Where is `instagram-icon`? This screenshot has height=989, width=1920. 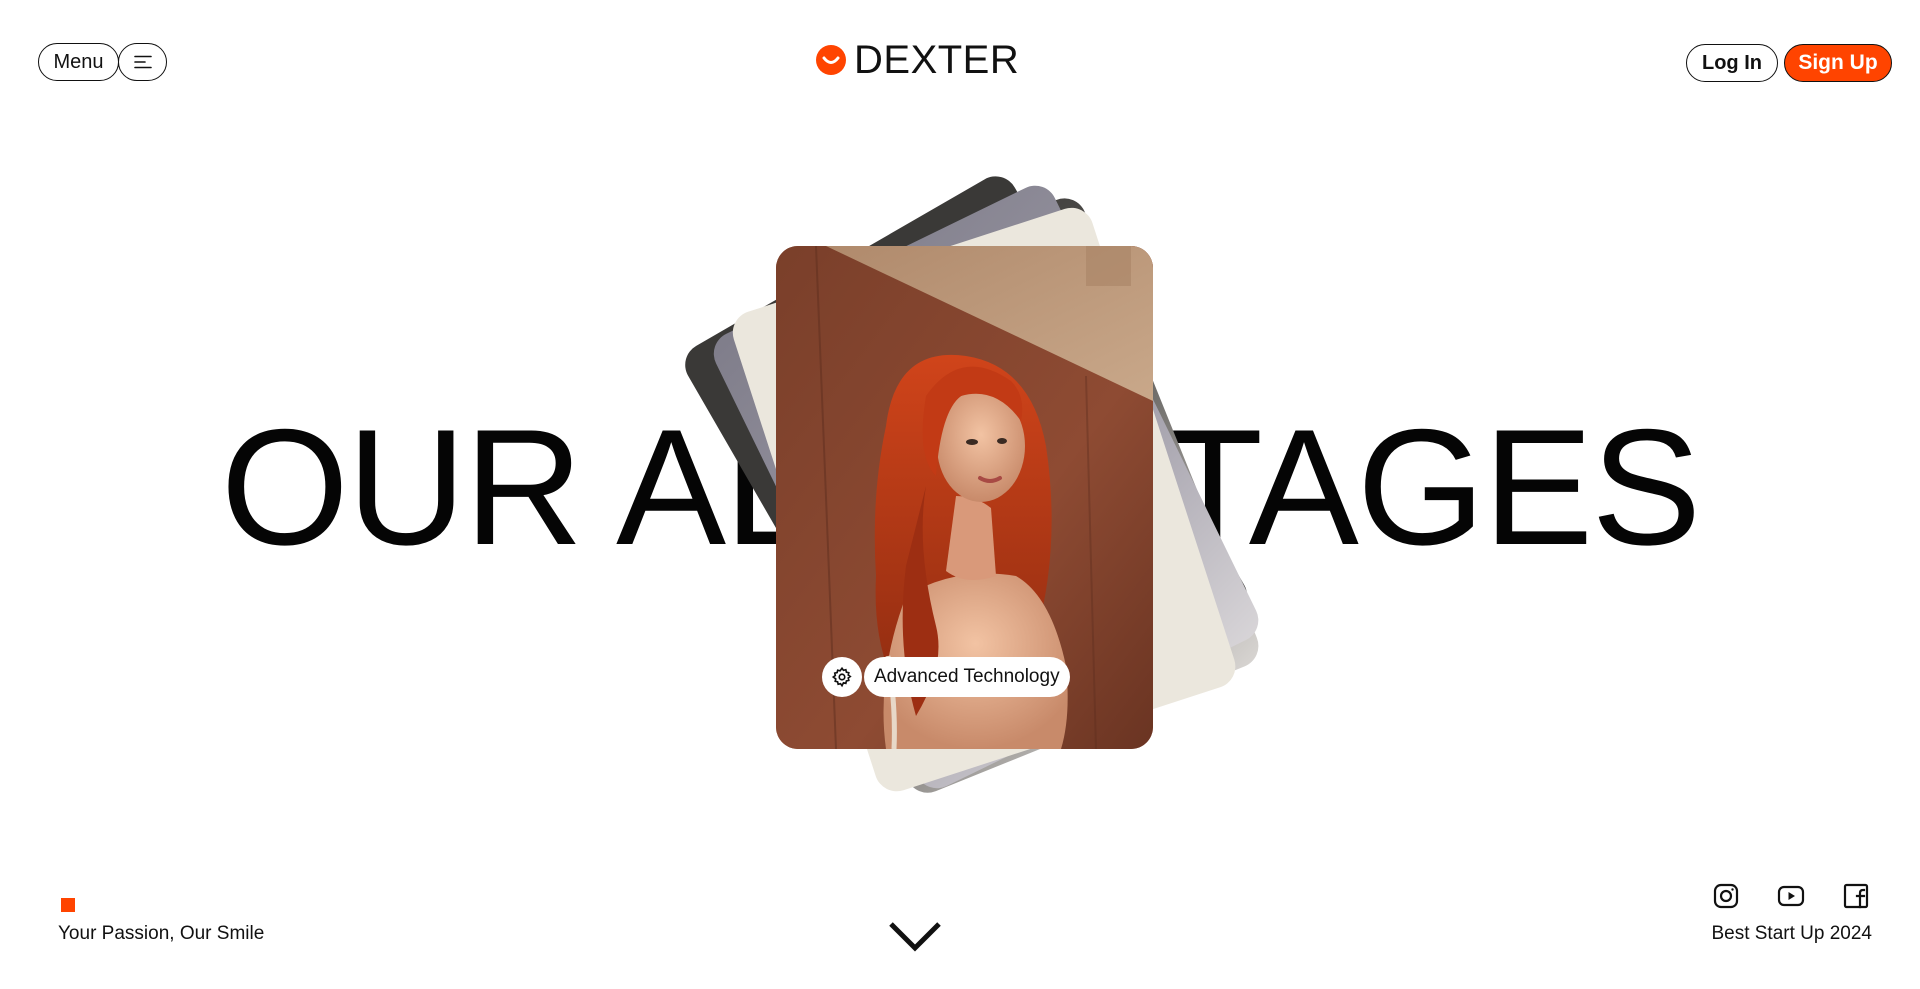 instagram-icon is located at coordinates (1726, 896).